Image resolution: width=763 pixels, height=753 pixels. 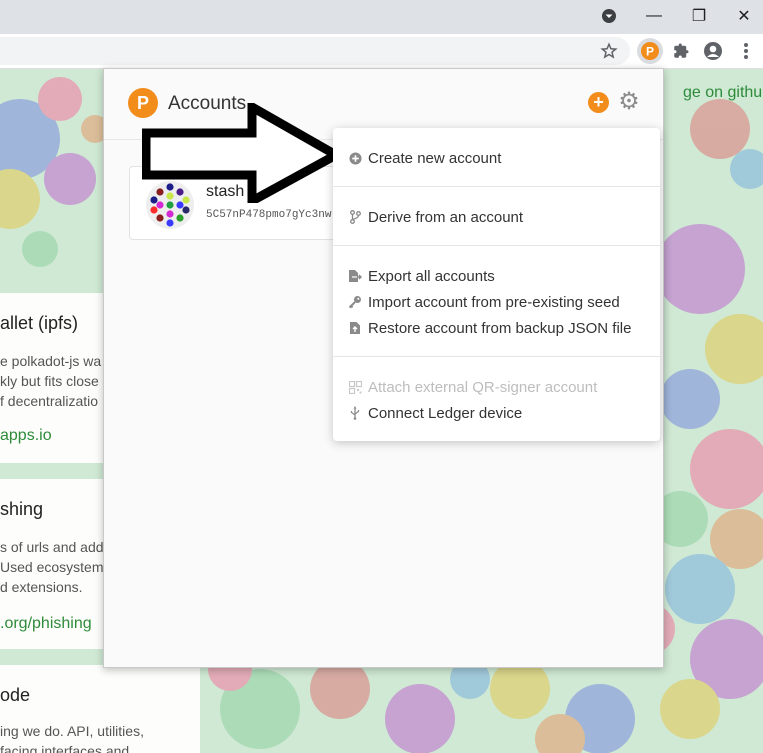 What do you see at coordinates (494, 302) in the screenshot?
I see `menu-item-label: Import account from pre-existing seed` at bounding box center [494, 302].